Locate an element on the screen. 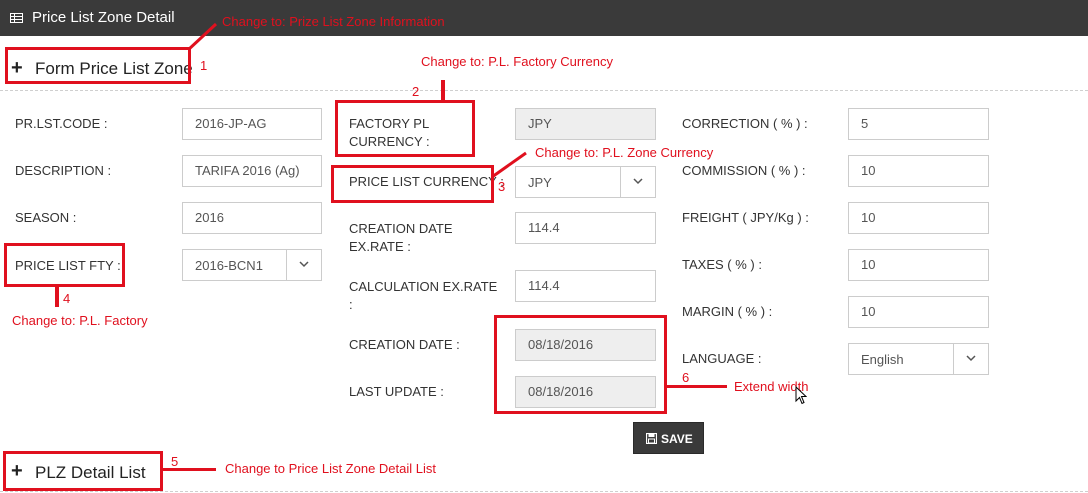 This screenshot has height=493, width=1088. price-list-currency-dropdown is located at coordinates (637, 182).